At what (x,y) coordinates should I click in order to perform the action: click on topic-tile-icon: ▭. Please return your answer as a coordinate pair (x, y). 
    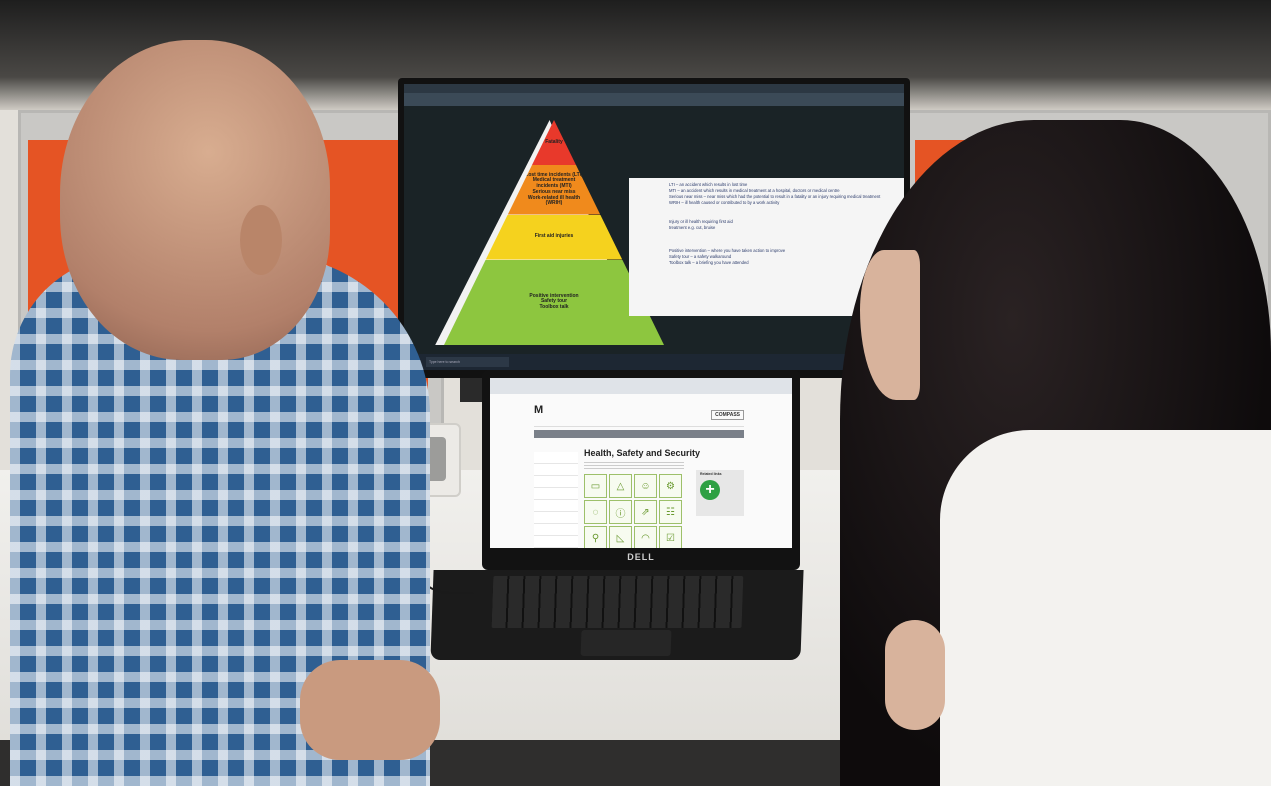
    Looking at the image, I should click on (595, 486).